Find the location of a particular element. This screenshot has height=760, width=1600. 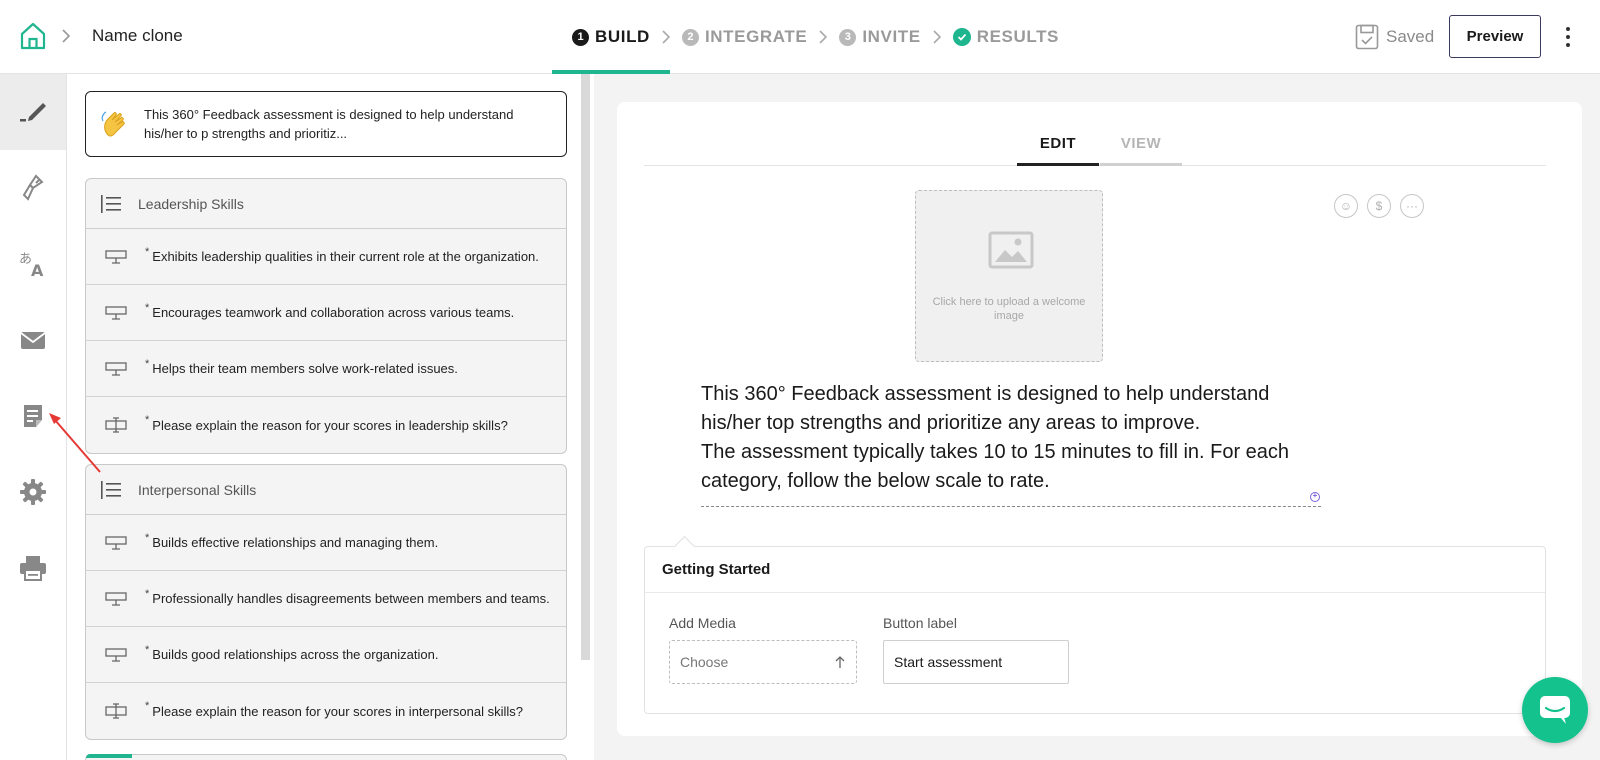

check-circle-icon is located at coordinates (961, 37).